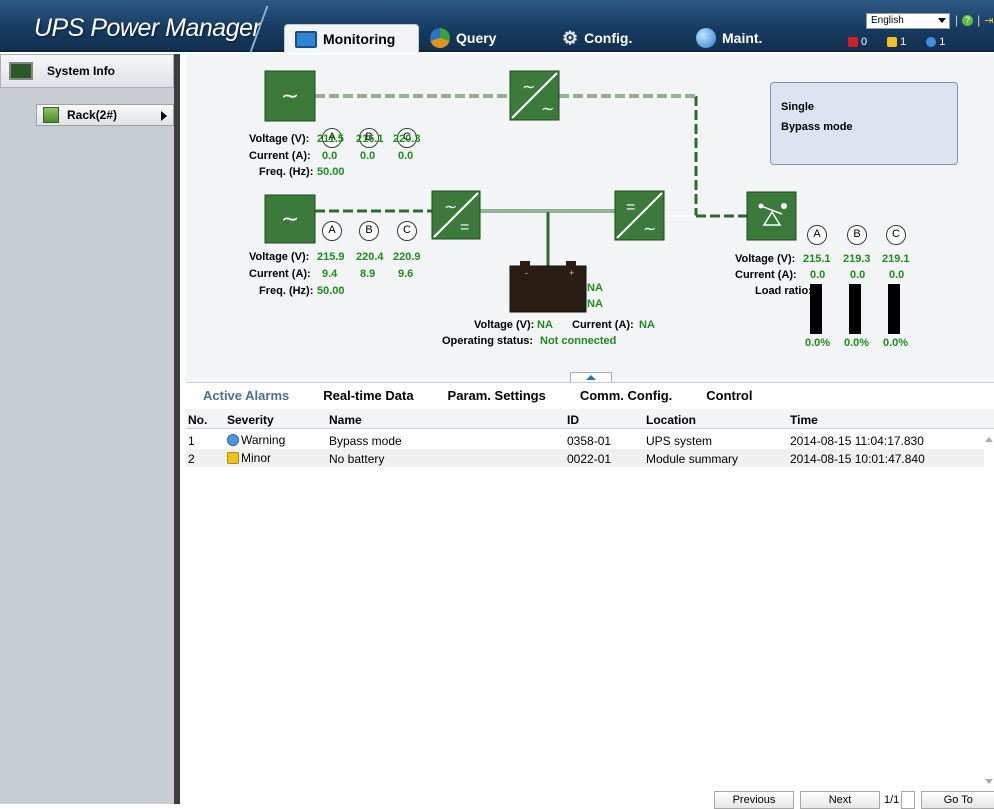 The height and width of the screenshot is (809, 994). What do you see at coordinates (589, 441) in the screenshot?
I see `cell-id: 0358-01` at bounding box center [589, 441].